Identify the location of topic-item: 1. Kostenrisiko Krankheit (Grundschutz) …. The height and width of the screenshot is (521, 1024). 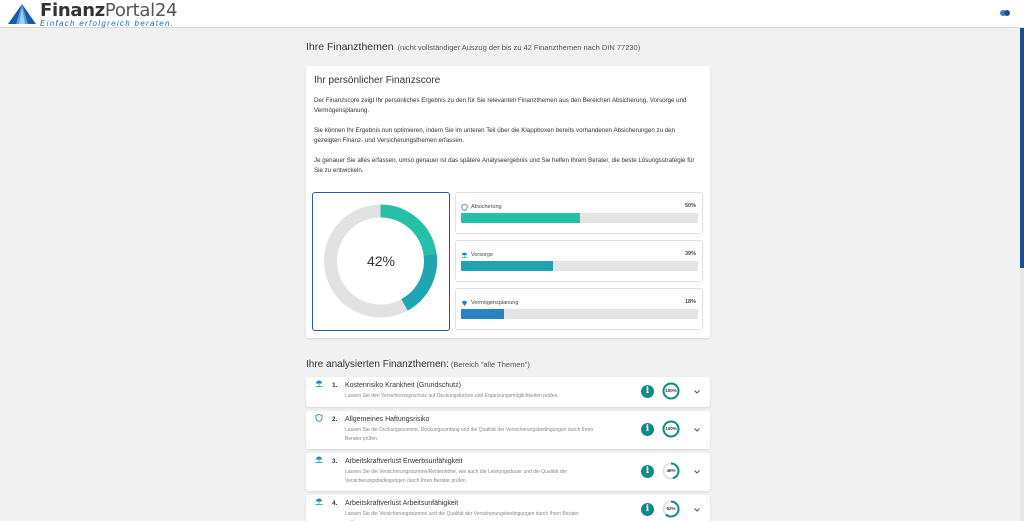
(508, 392).